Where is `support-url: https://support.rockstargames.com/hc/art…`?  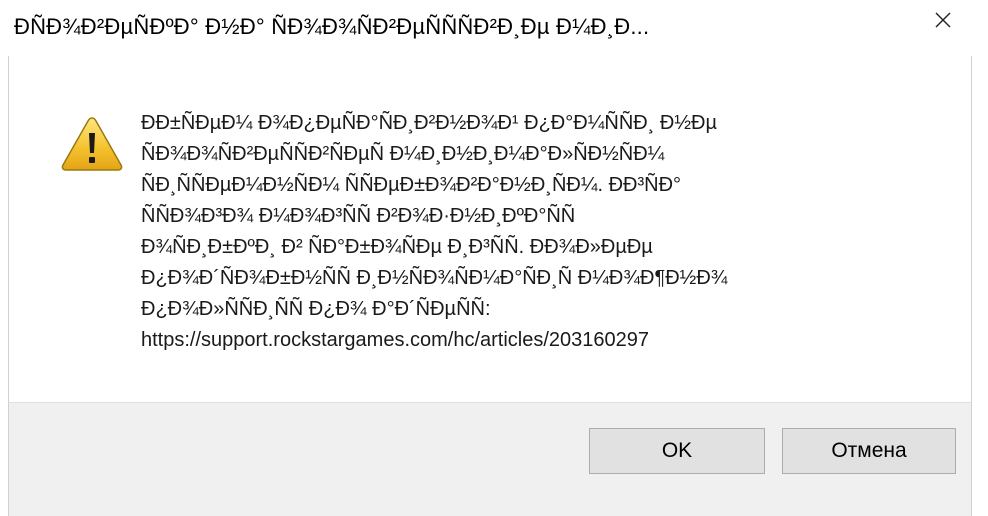
support-url: https://support.rockstargames.com/hc/art… is located at coordinates (395, 340).